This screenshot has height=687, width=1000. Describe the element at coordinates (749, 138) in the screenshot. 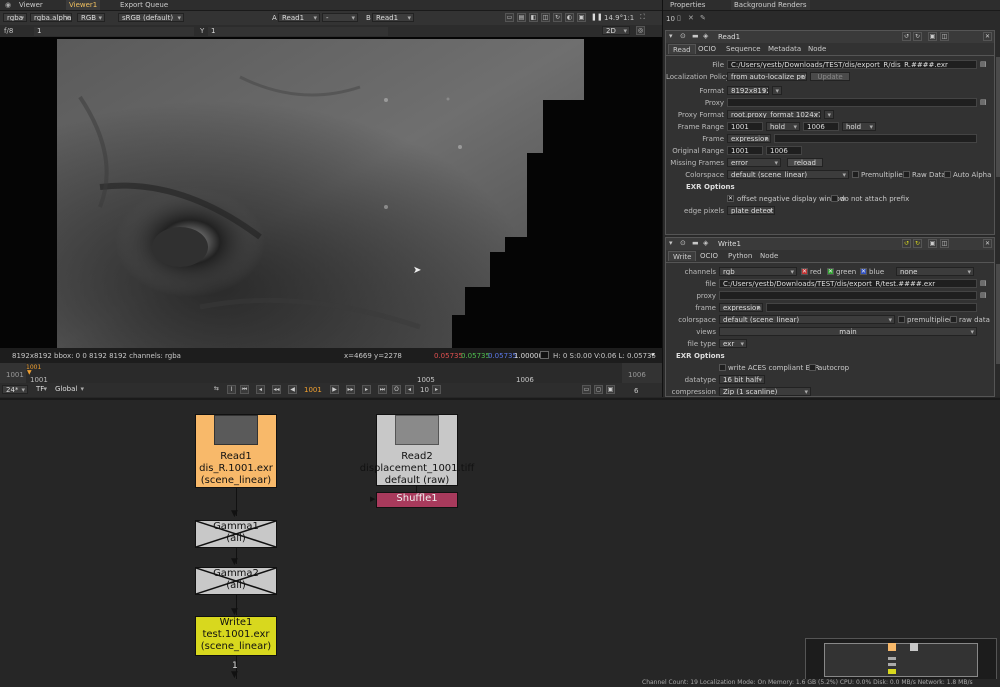

I see `frame-mode-dropdown: expression` at that location.